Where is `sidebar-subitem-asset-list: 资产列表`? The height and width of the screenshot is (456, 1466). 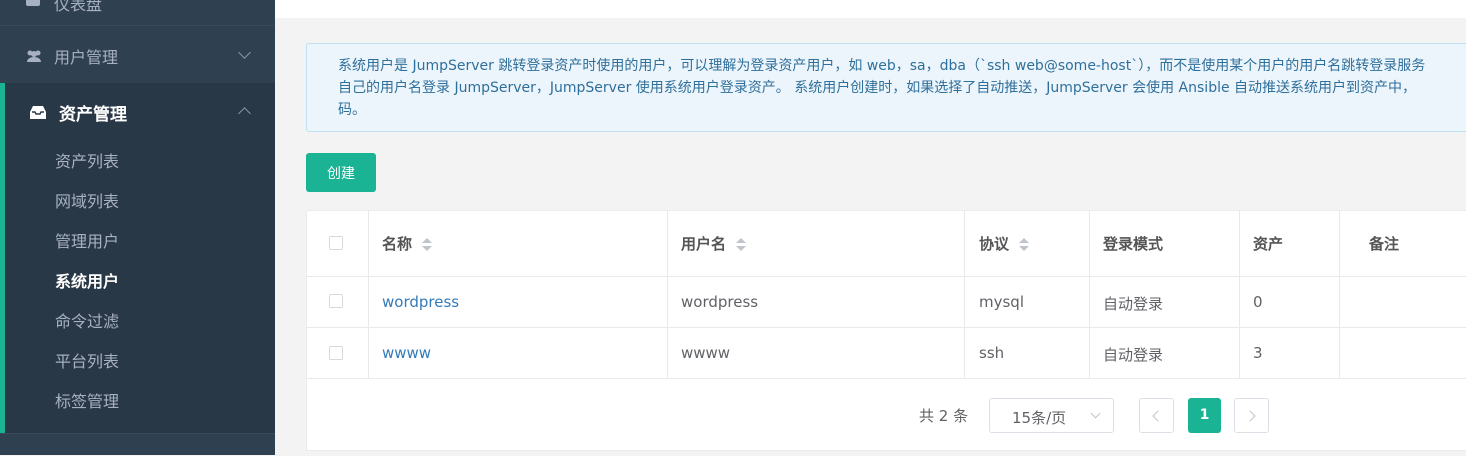
sidebar-subitem-asset-list: 资产列表 is located at coordinates (87, 160).